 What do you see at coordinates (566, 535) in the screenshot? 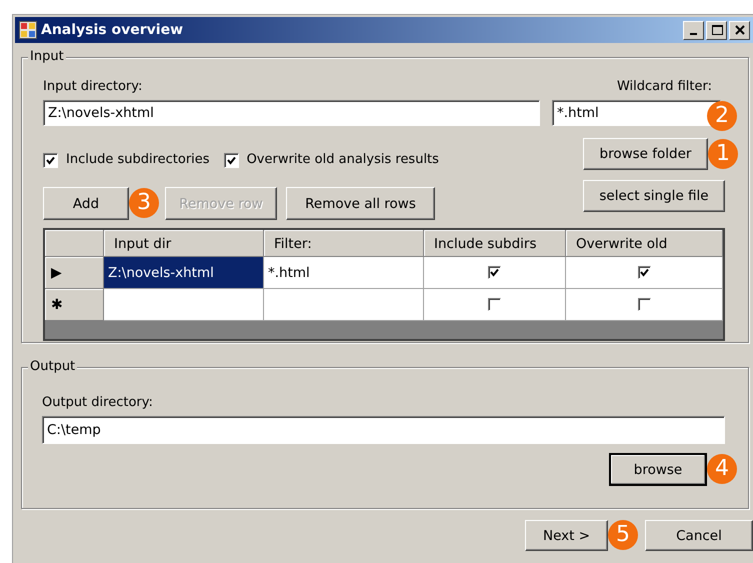
I see `action-button: Next >` at bounding box center [566, 535].